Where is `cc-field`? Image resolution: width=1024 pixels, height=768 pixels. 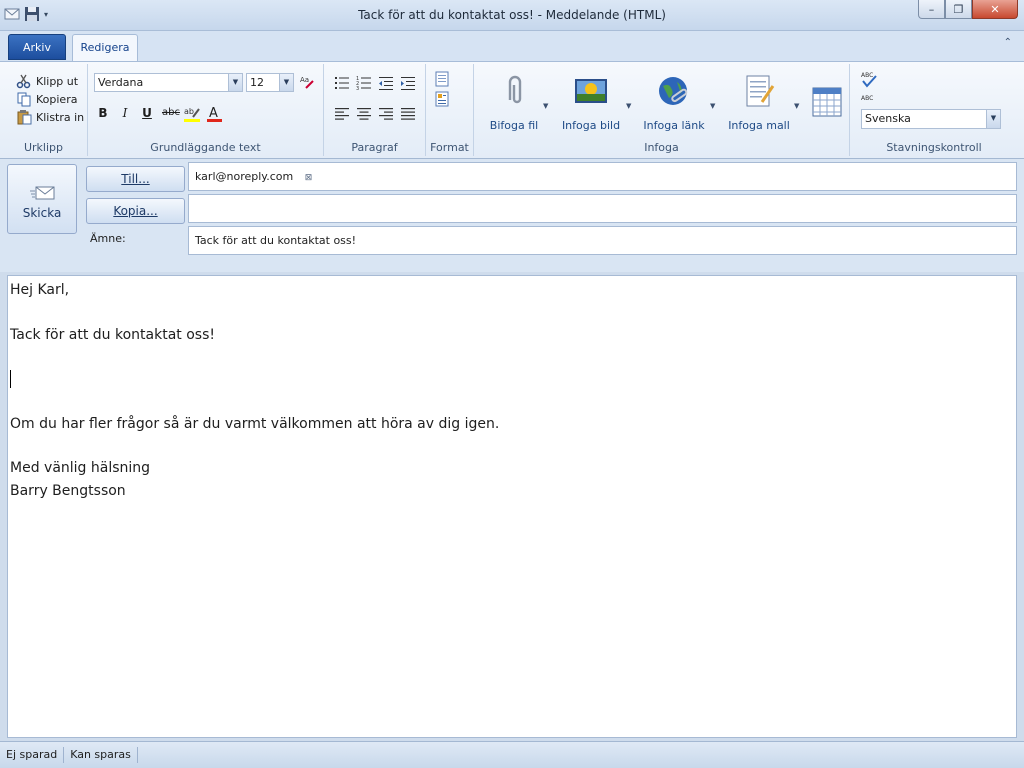
cc-field is located at coordinates (602, 208).